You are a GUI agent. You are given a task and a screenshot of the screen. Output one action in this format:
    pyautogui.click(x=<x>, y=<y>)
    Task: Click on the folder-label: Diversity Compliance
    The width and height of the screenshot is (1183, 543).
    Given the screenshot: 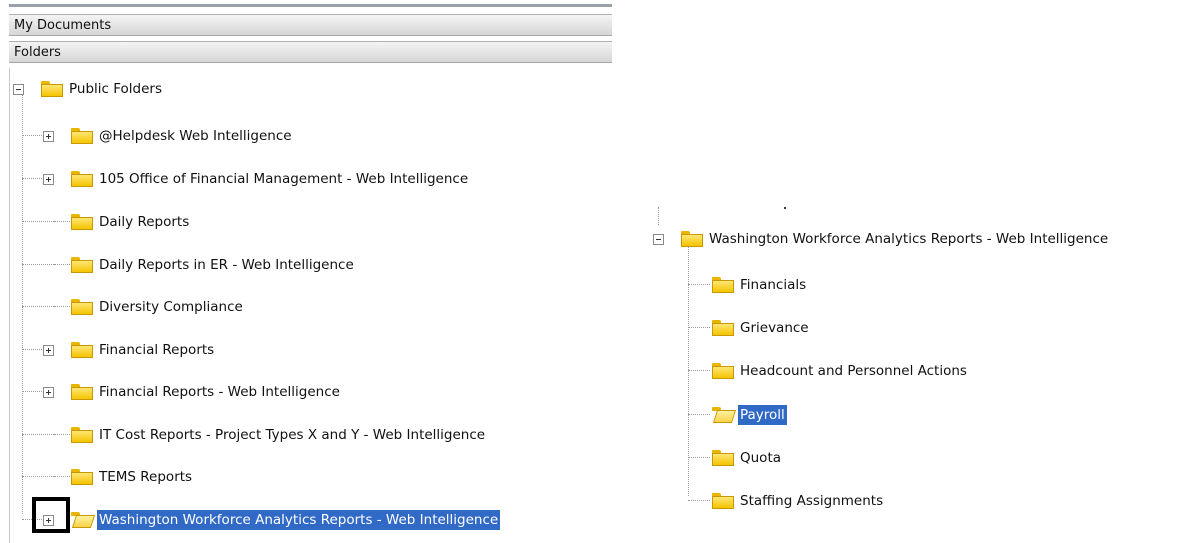 What is the action you would take?
    pyautogui.click(x=171, y=307)
    